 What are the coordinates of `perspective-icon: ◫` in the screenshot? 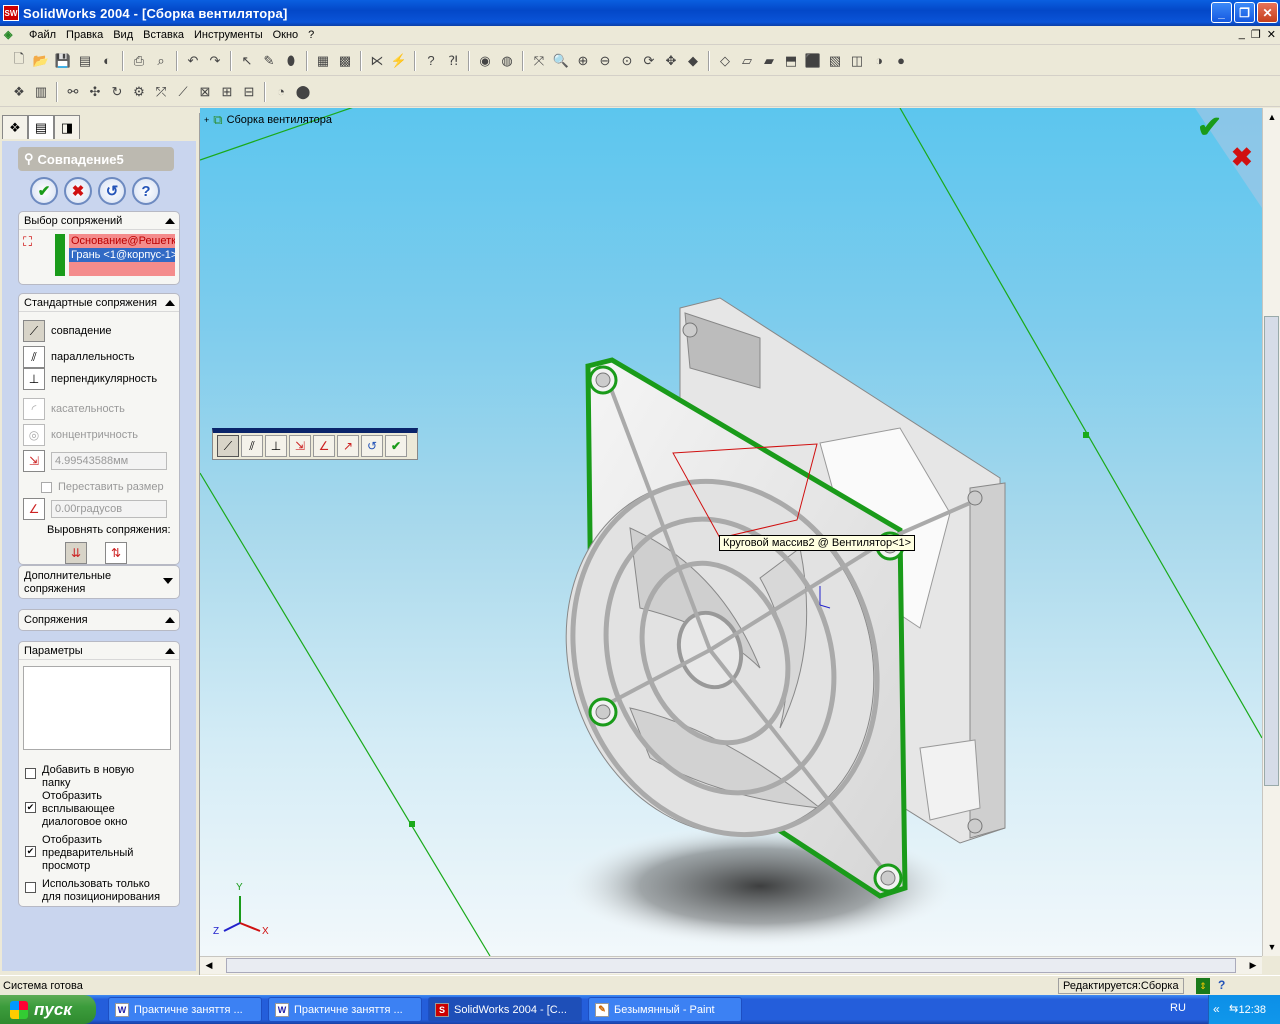 It's located at (857, 61).